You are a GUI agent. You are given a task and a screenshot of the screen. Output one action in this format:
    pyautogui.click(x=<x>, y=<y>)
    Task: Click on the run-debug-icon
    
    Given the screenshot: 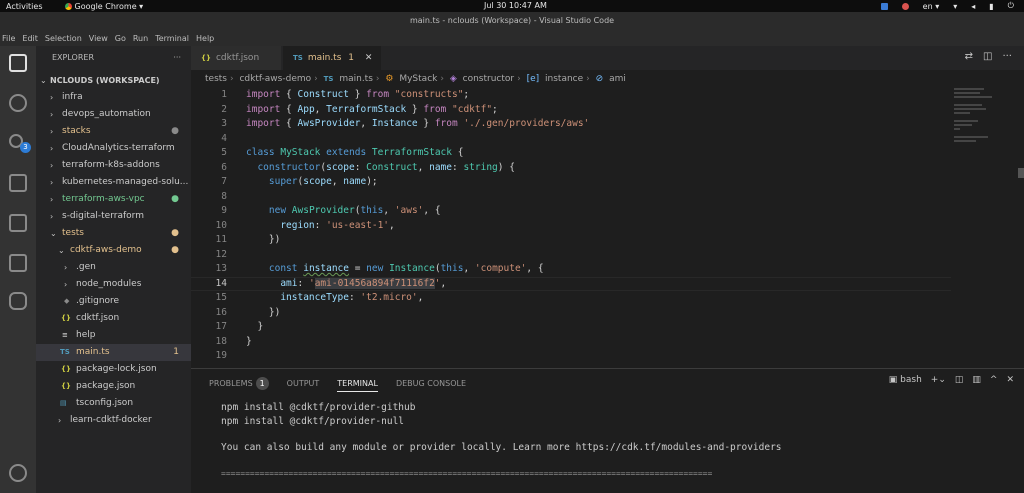 What is the action you would take?
    pyautogui.click(x=18, y=183)
    